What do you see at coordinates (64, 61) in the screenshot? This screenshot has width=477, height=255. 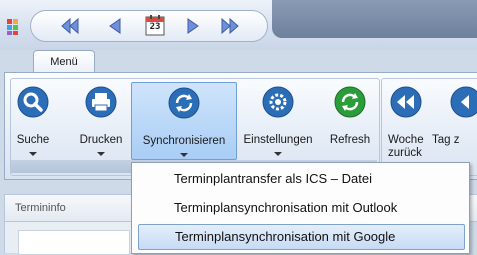 I see `tab-menu: Menü` at bounding box center [64, 61].